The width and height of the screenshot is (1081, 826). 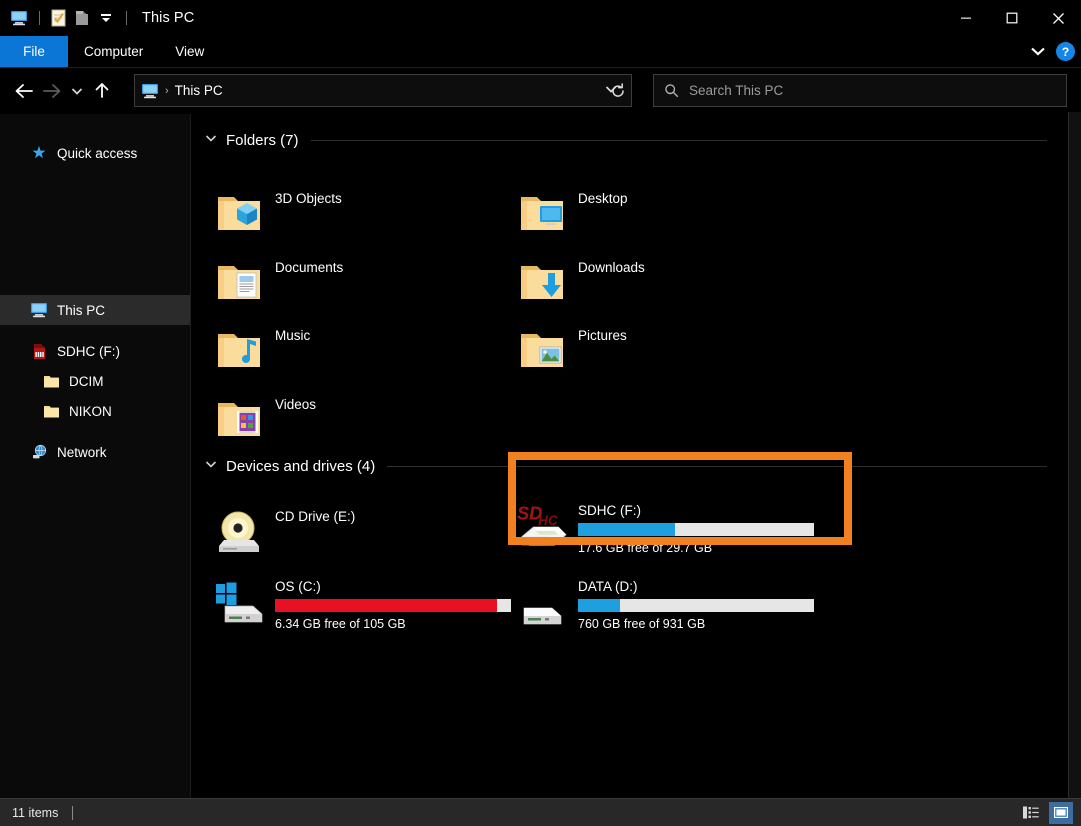 I want to click on recent-locations-button, so click(x=77, y=91).